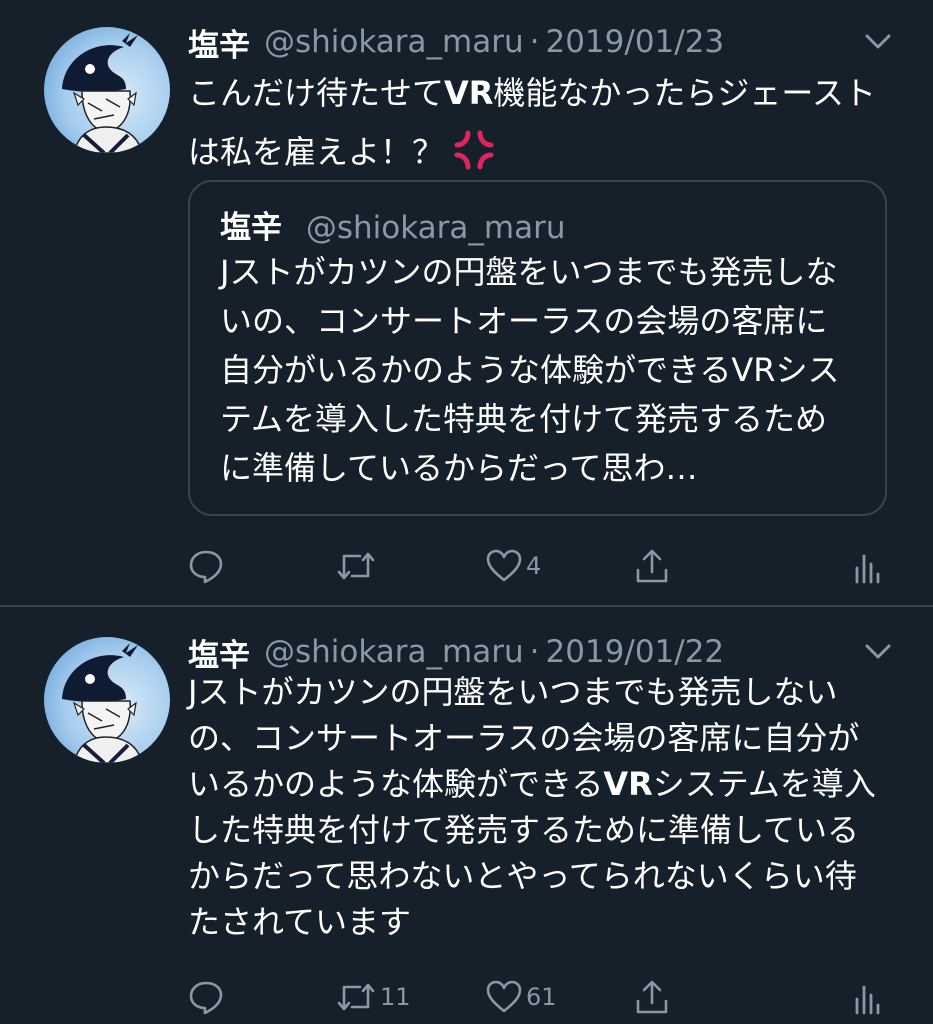  I want to click on quoted-tweet-header: 塩辛 @shiokara_maru, so click(392, 224).